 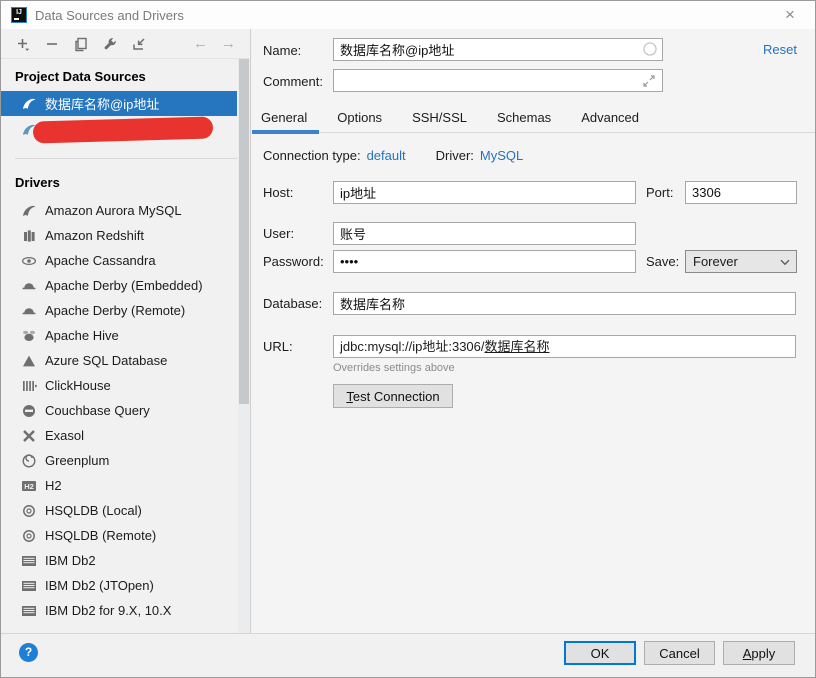 What do you see at coordinates (790, 15) in the screenshot?
I see `close-icon: ×` at bounding box center [790, 15].